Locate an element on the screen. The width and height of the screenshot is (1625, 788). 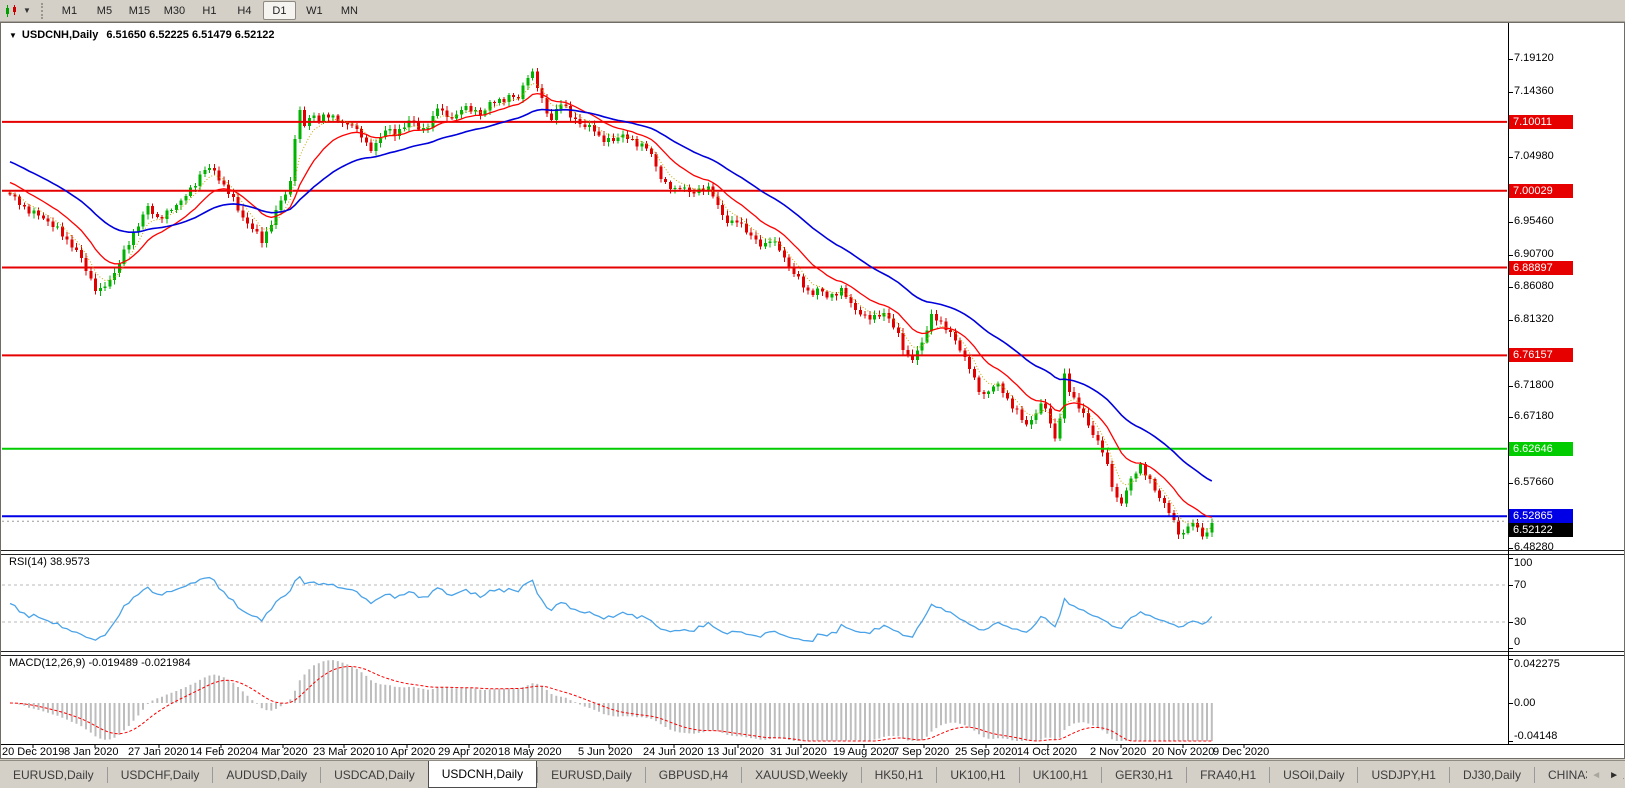
date-axis-label: 5 Jun 2020 is located at coordinates (605, 752).